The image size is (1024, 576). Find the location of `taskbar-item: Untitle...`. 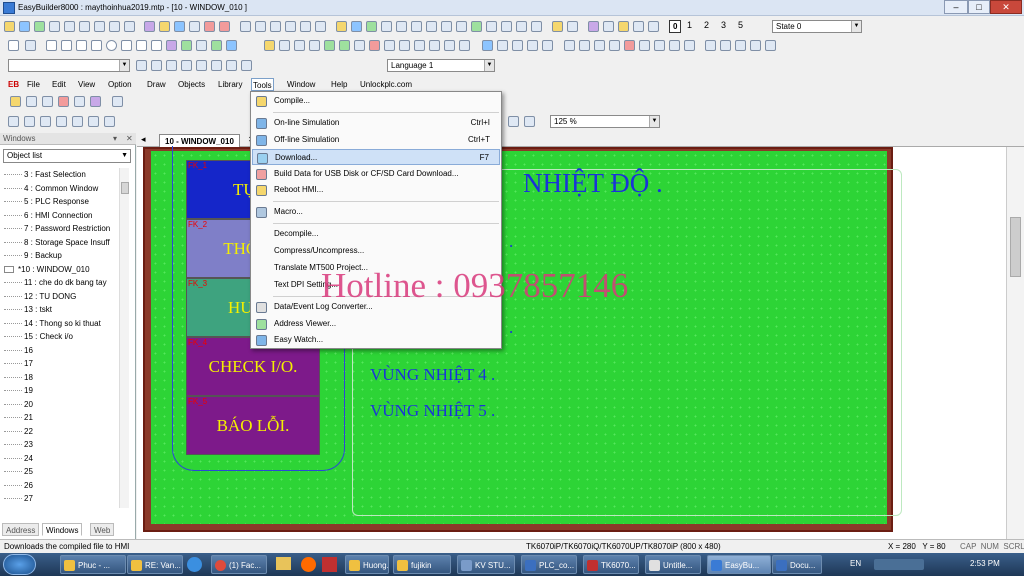

taskbar-item: Untitle... is located at coordinates (673, 564).